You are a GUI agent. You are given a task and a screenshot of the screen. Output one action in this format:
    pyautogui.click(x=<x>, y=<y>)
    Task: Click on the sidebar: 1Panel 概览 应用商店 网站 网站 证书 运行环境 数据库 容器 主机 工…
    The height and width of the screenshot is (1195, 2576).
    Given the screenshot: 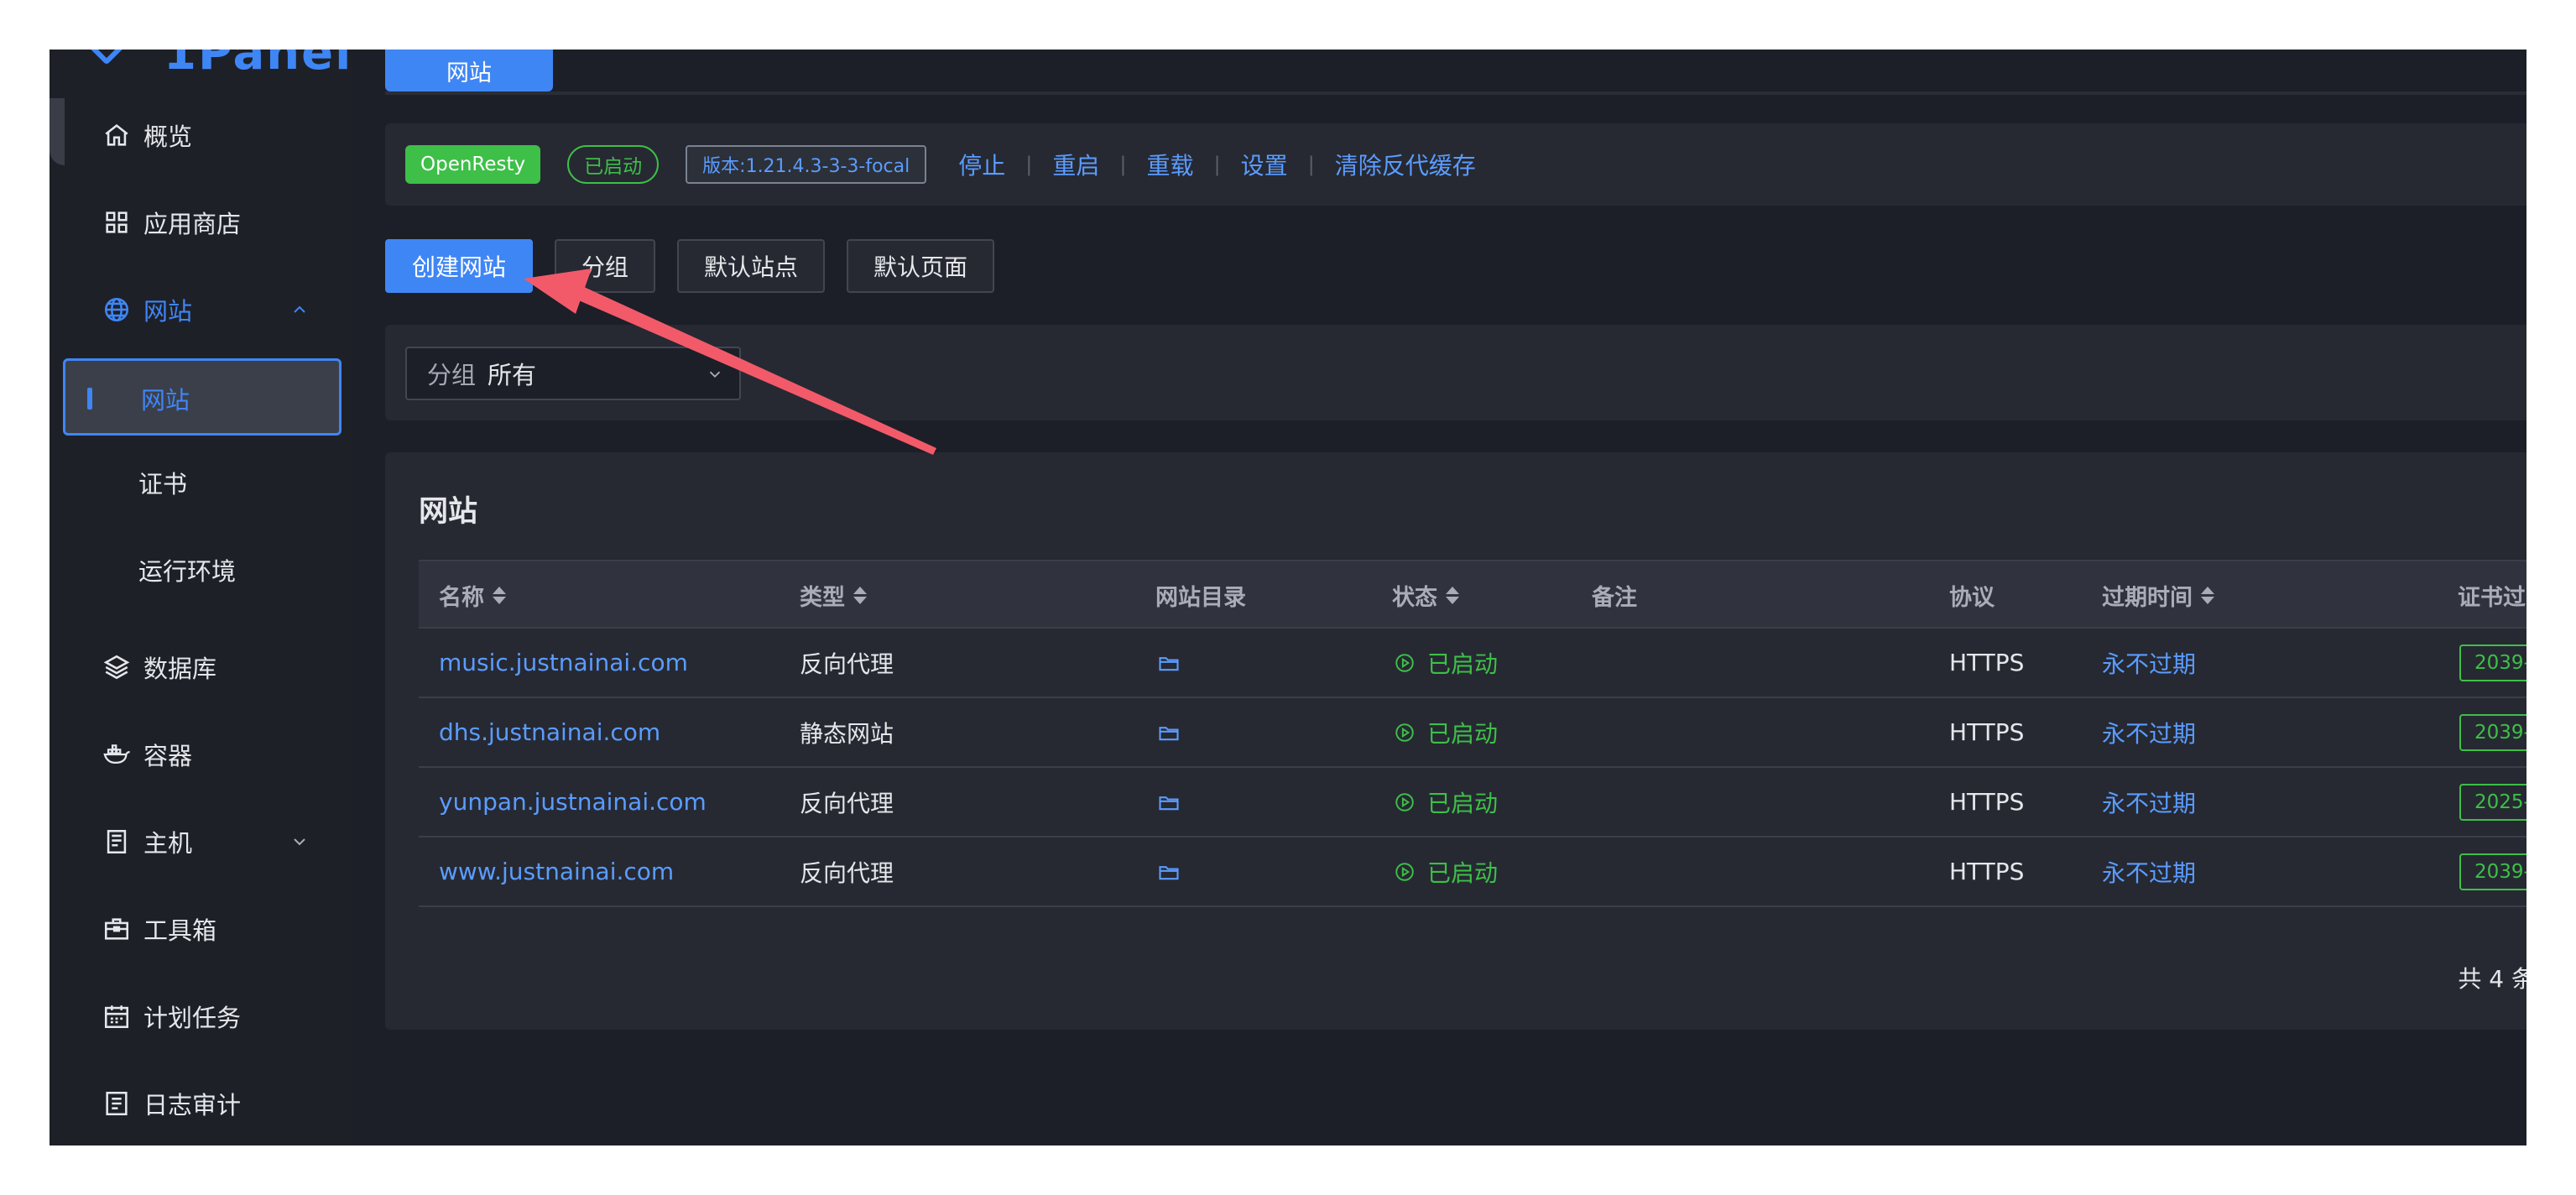 What is the action you would take?
    pyautogui.click(x=201, y=597)
    